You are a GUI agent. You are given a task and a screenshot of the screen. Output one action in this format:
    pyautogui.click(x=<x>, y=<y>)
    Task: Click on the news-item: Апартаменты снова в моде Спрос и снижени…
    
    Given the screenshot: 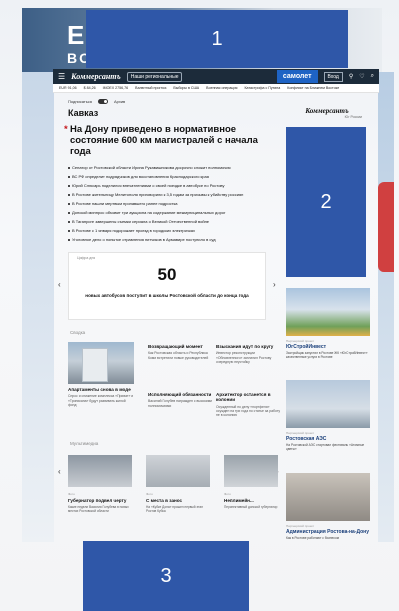 What is the action you would take?
    pyautogui.click(x=101, y=397)
    